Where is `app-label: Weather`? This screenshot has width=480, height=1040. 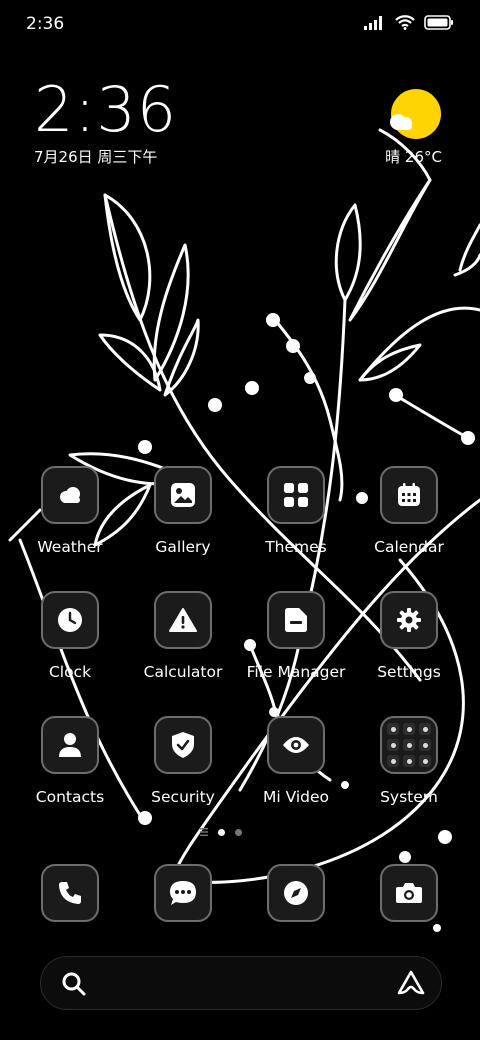 app-label: Weather is located at coordinates (70, 547).